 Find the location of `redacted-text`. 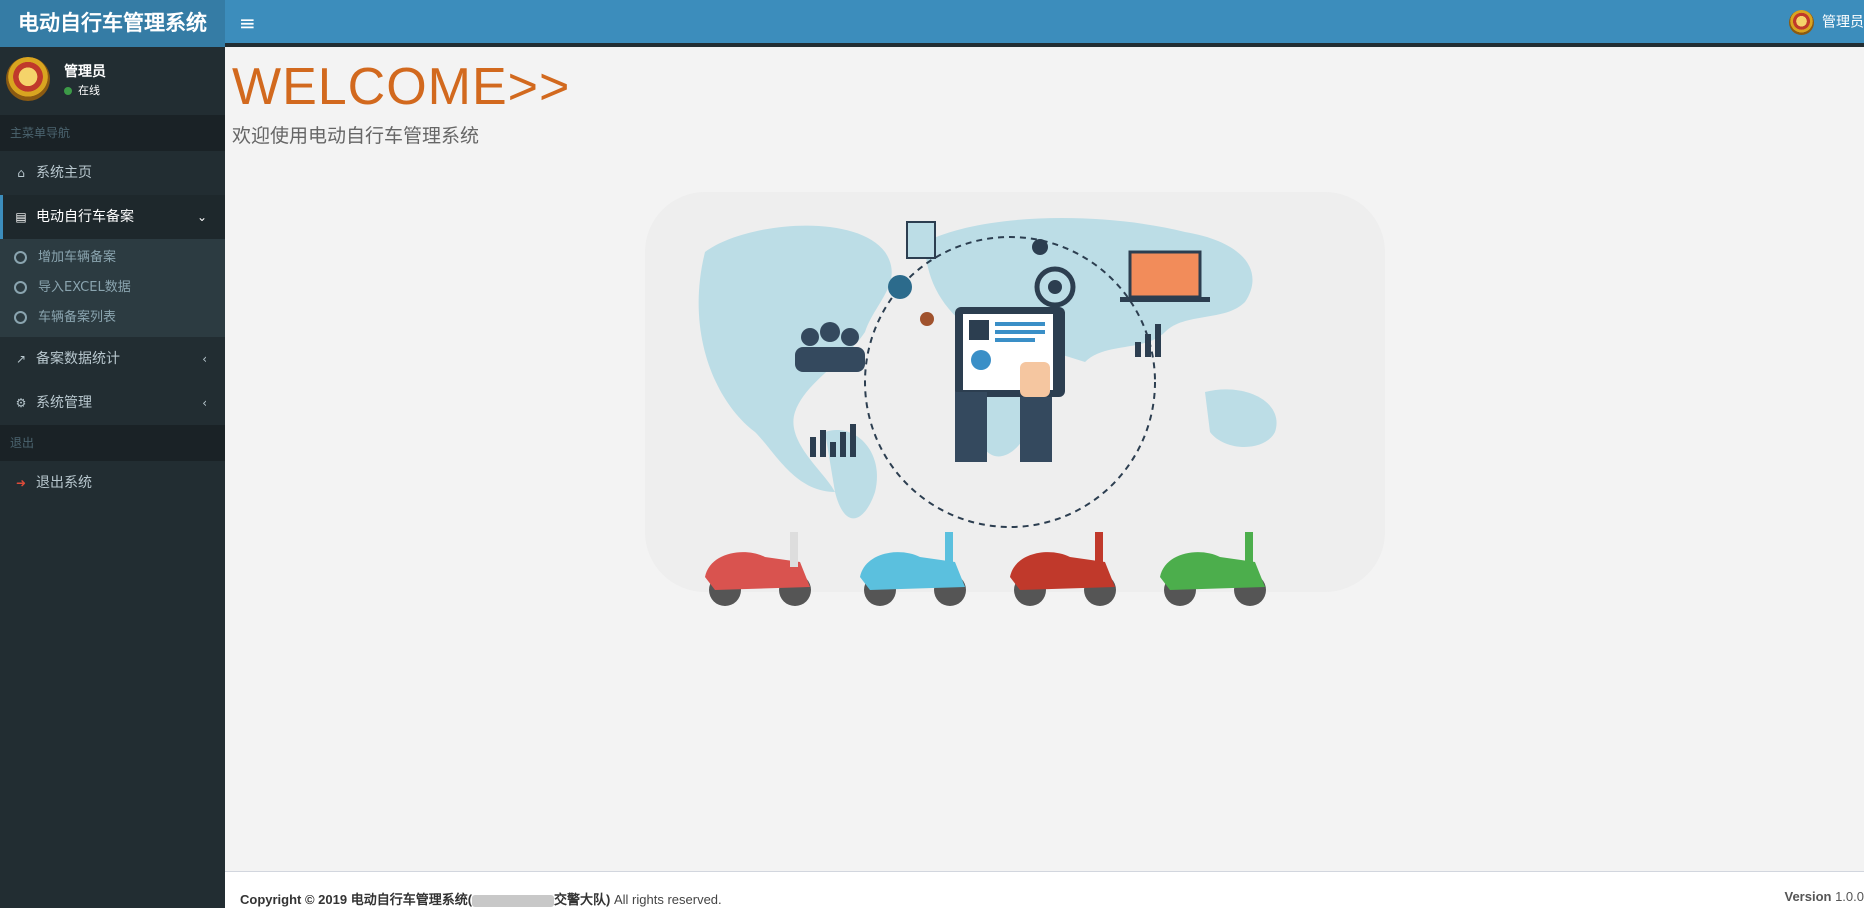

redacted-text is located at coordinates (513, 900).